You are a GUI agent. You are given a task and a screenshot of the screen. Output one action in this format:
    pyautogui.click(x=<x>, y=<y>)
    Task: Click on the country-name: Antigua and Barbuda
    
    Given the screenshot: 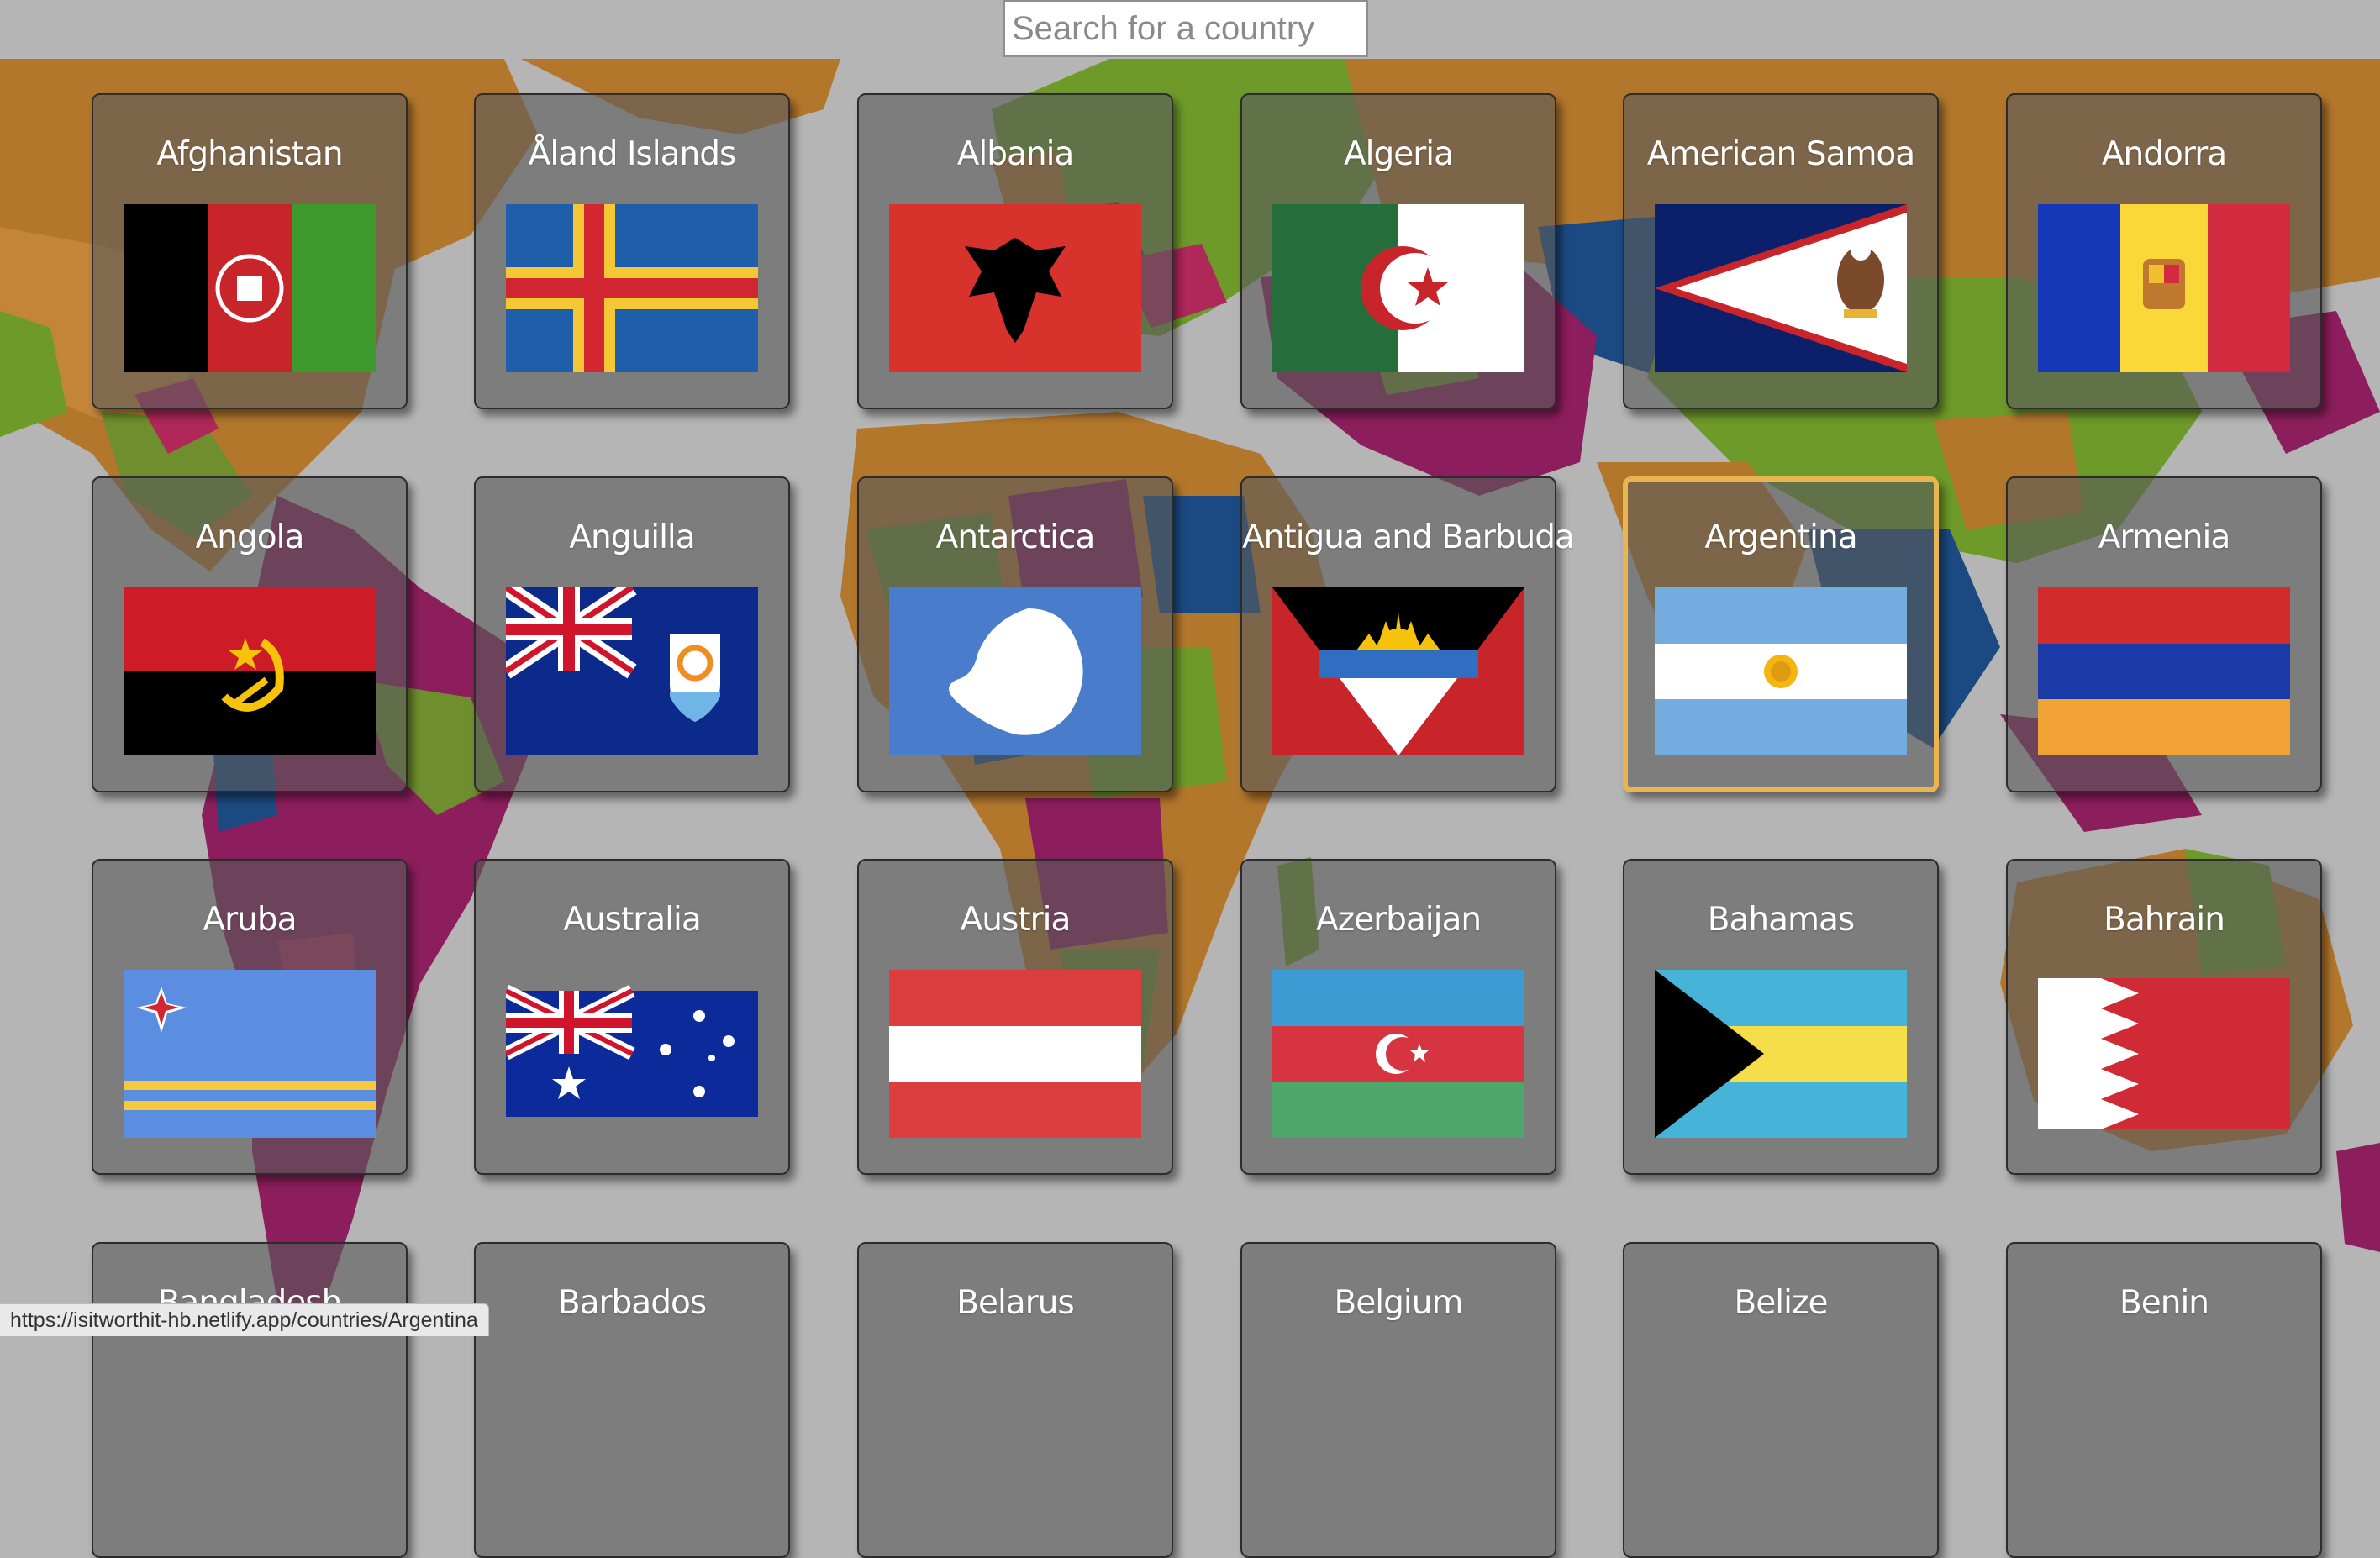 What is the action you would take?
    pyautogui.click(x=1409, y=537)
    